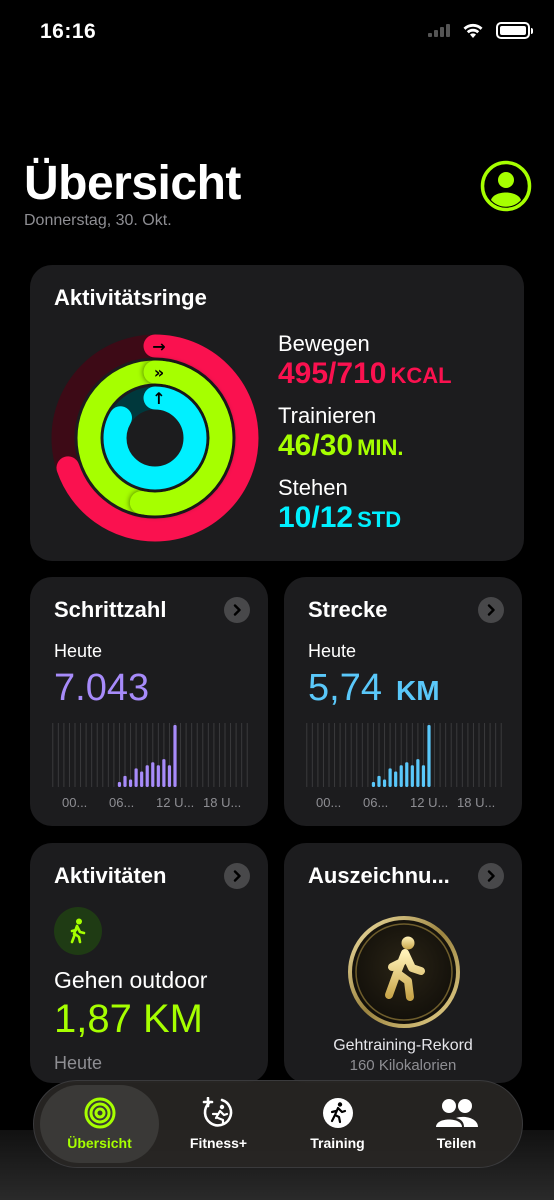 This screenshot has height=1200, width=554. I want to click on exercise-label: Trainieren, so click(327, 415).